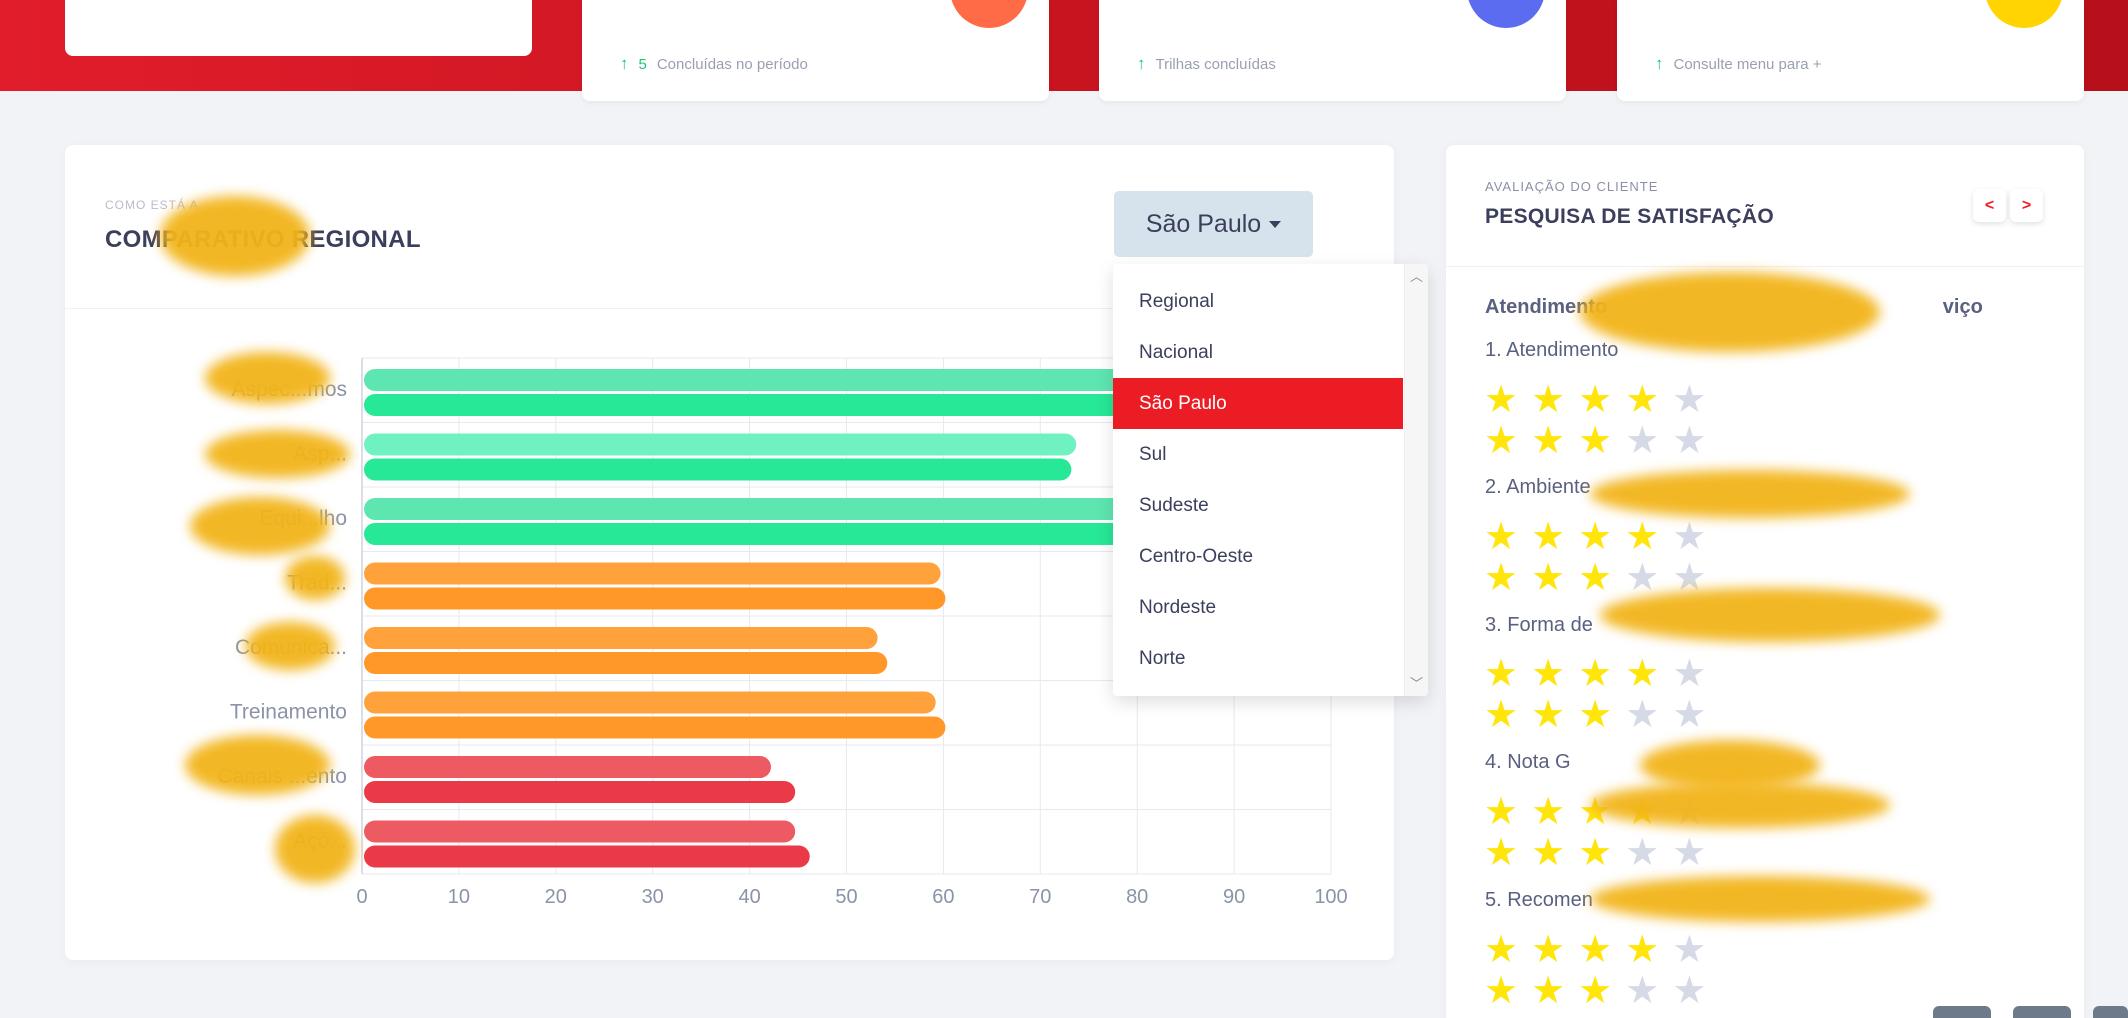  I want to click on dropdown-item-regional: Regional, so click(1258, 301).